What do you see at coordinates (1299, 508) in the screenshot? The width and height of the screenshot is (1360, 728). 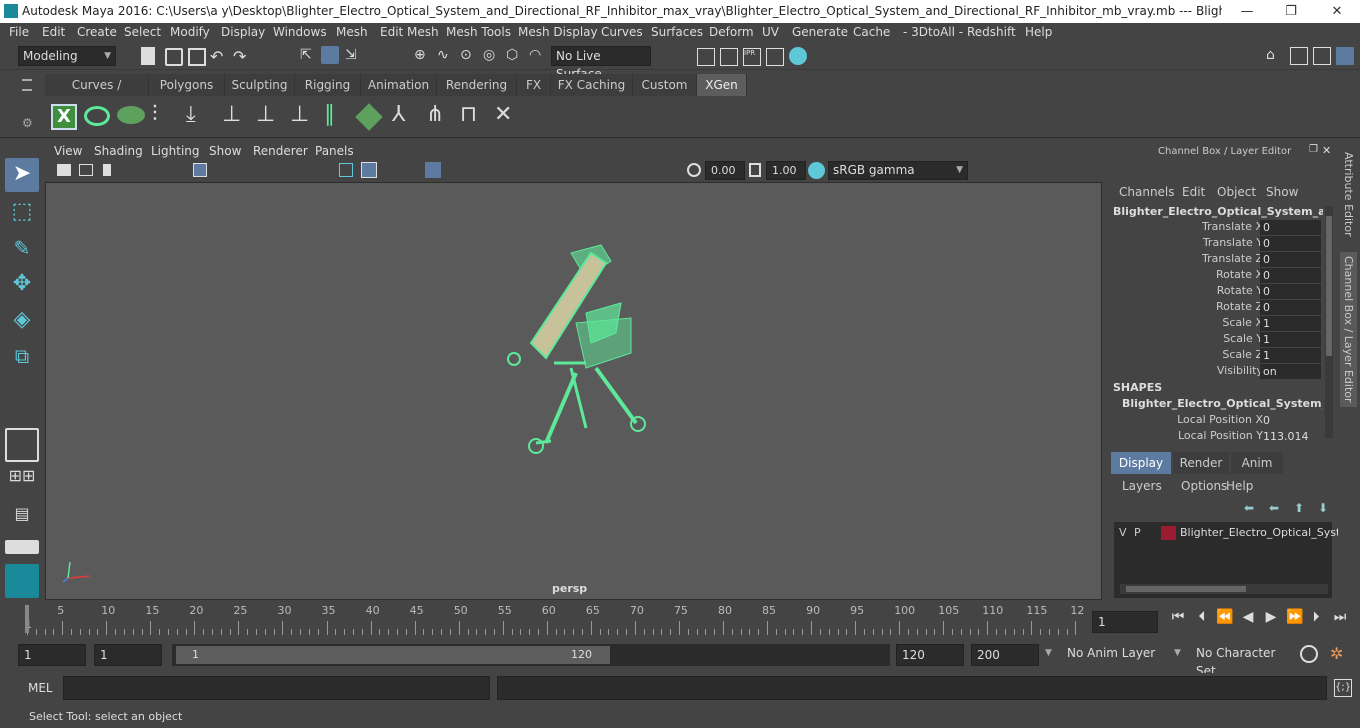 I see `move-layer-up-icon: ⬆` at bounding box center [1299, 508].